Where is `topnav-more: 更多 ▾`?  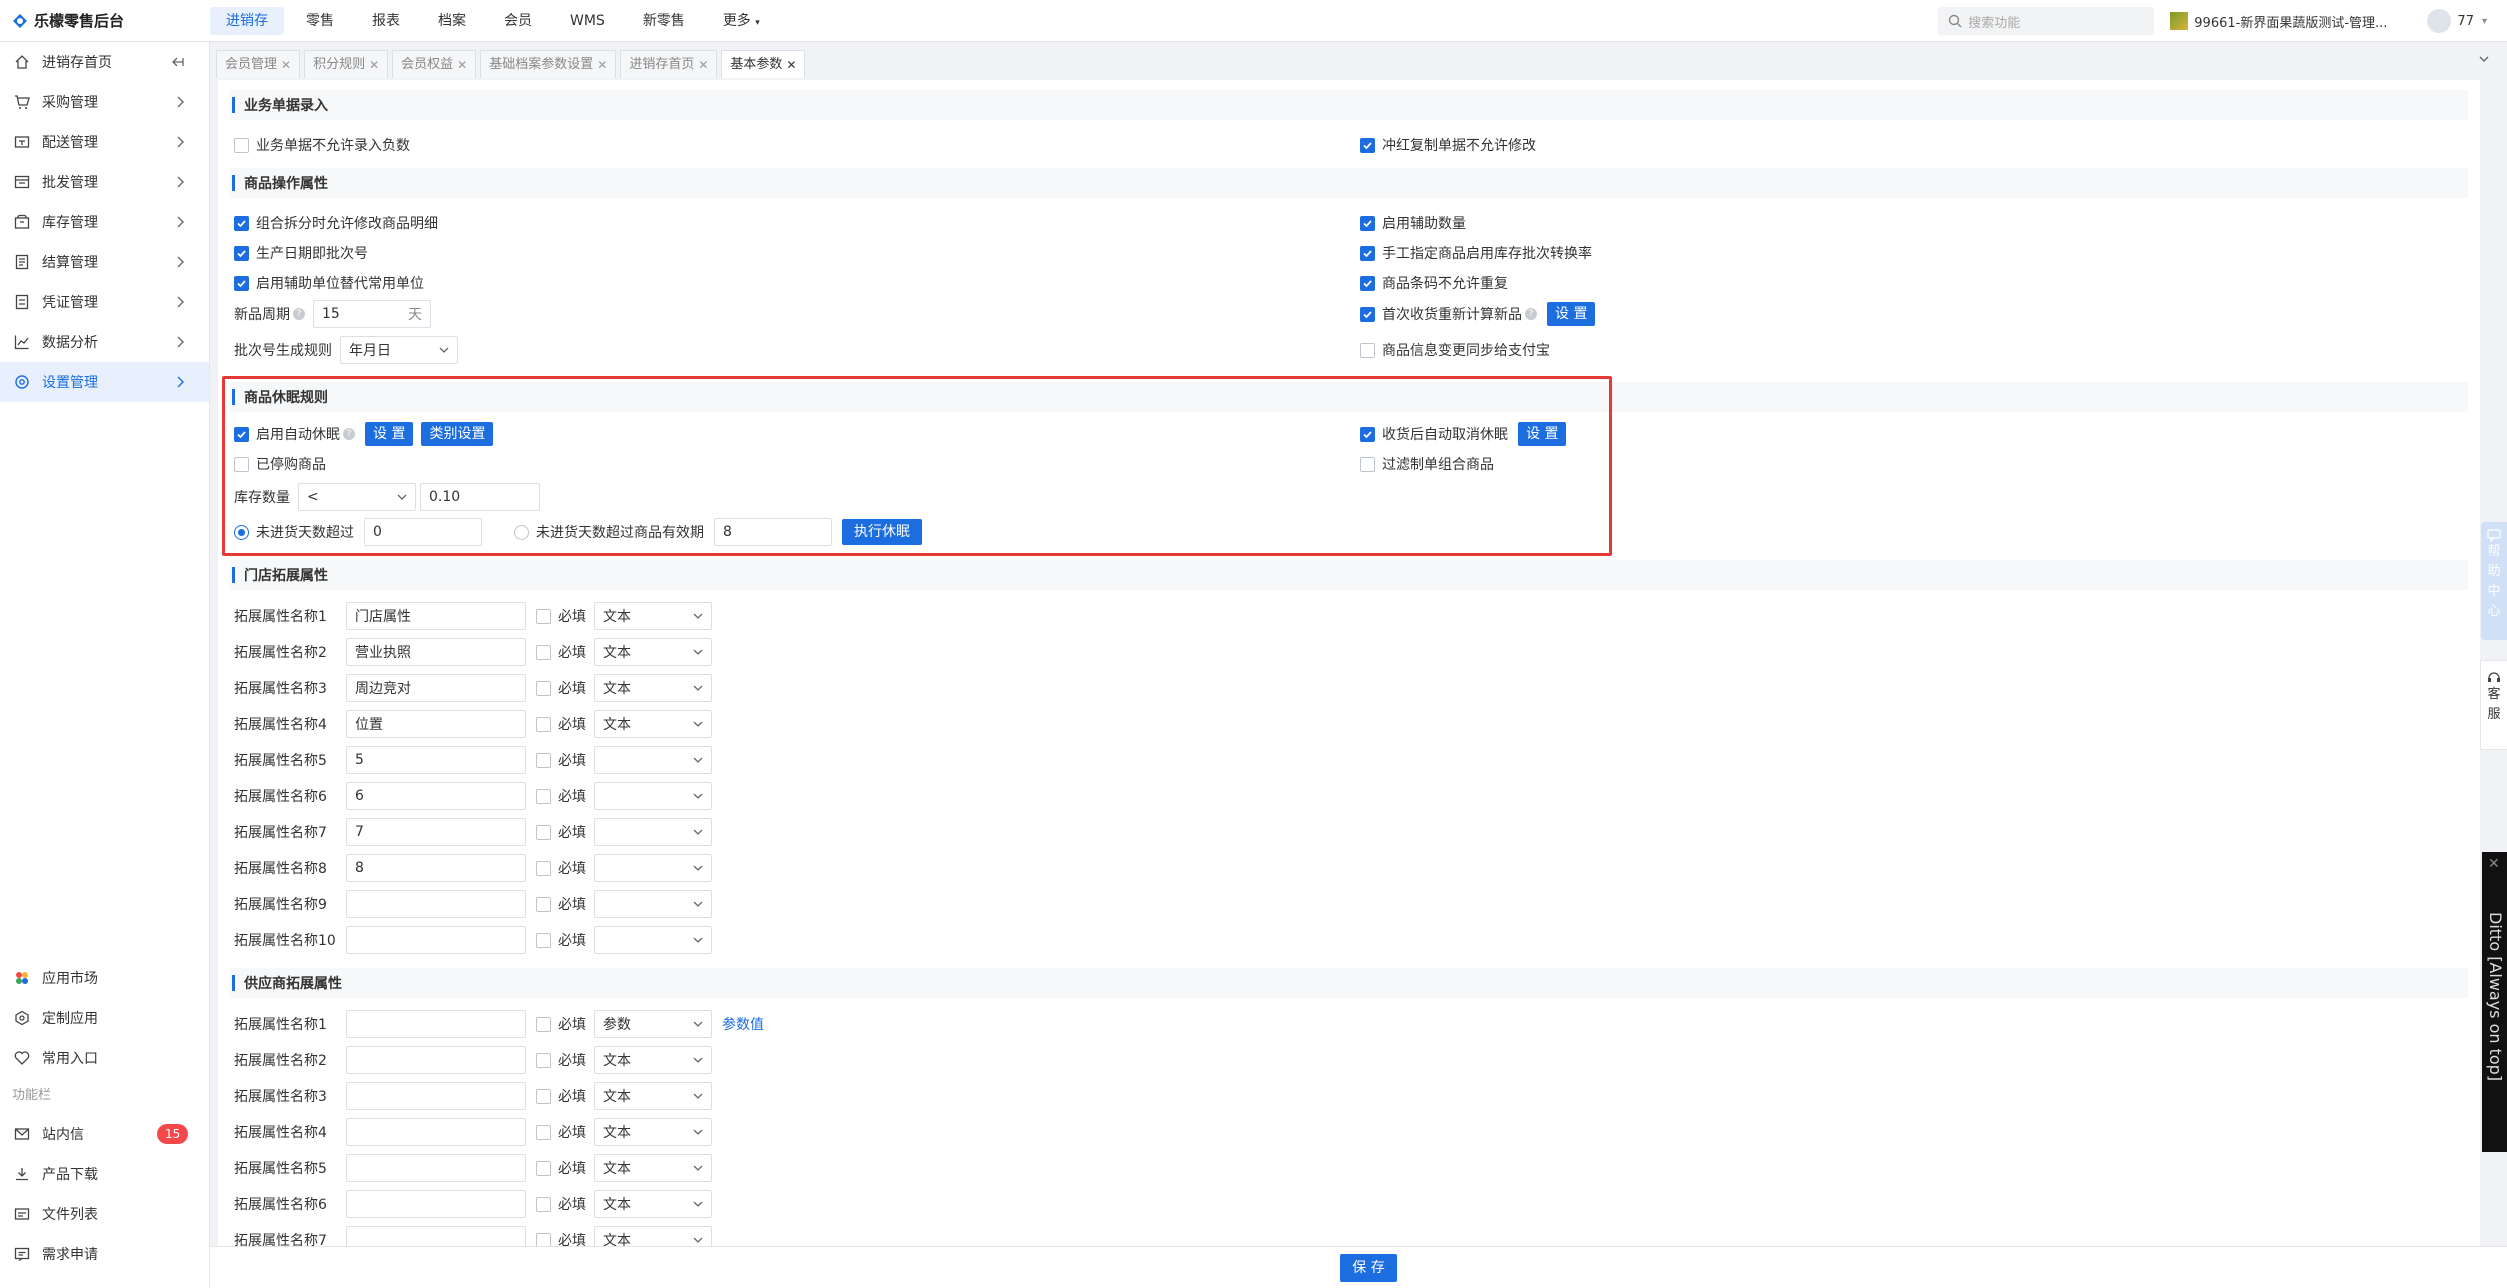 topnav-more: 更多 ▾ is located at coordinates (741, 21).